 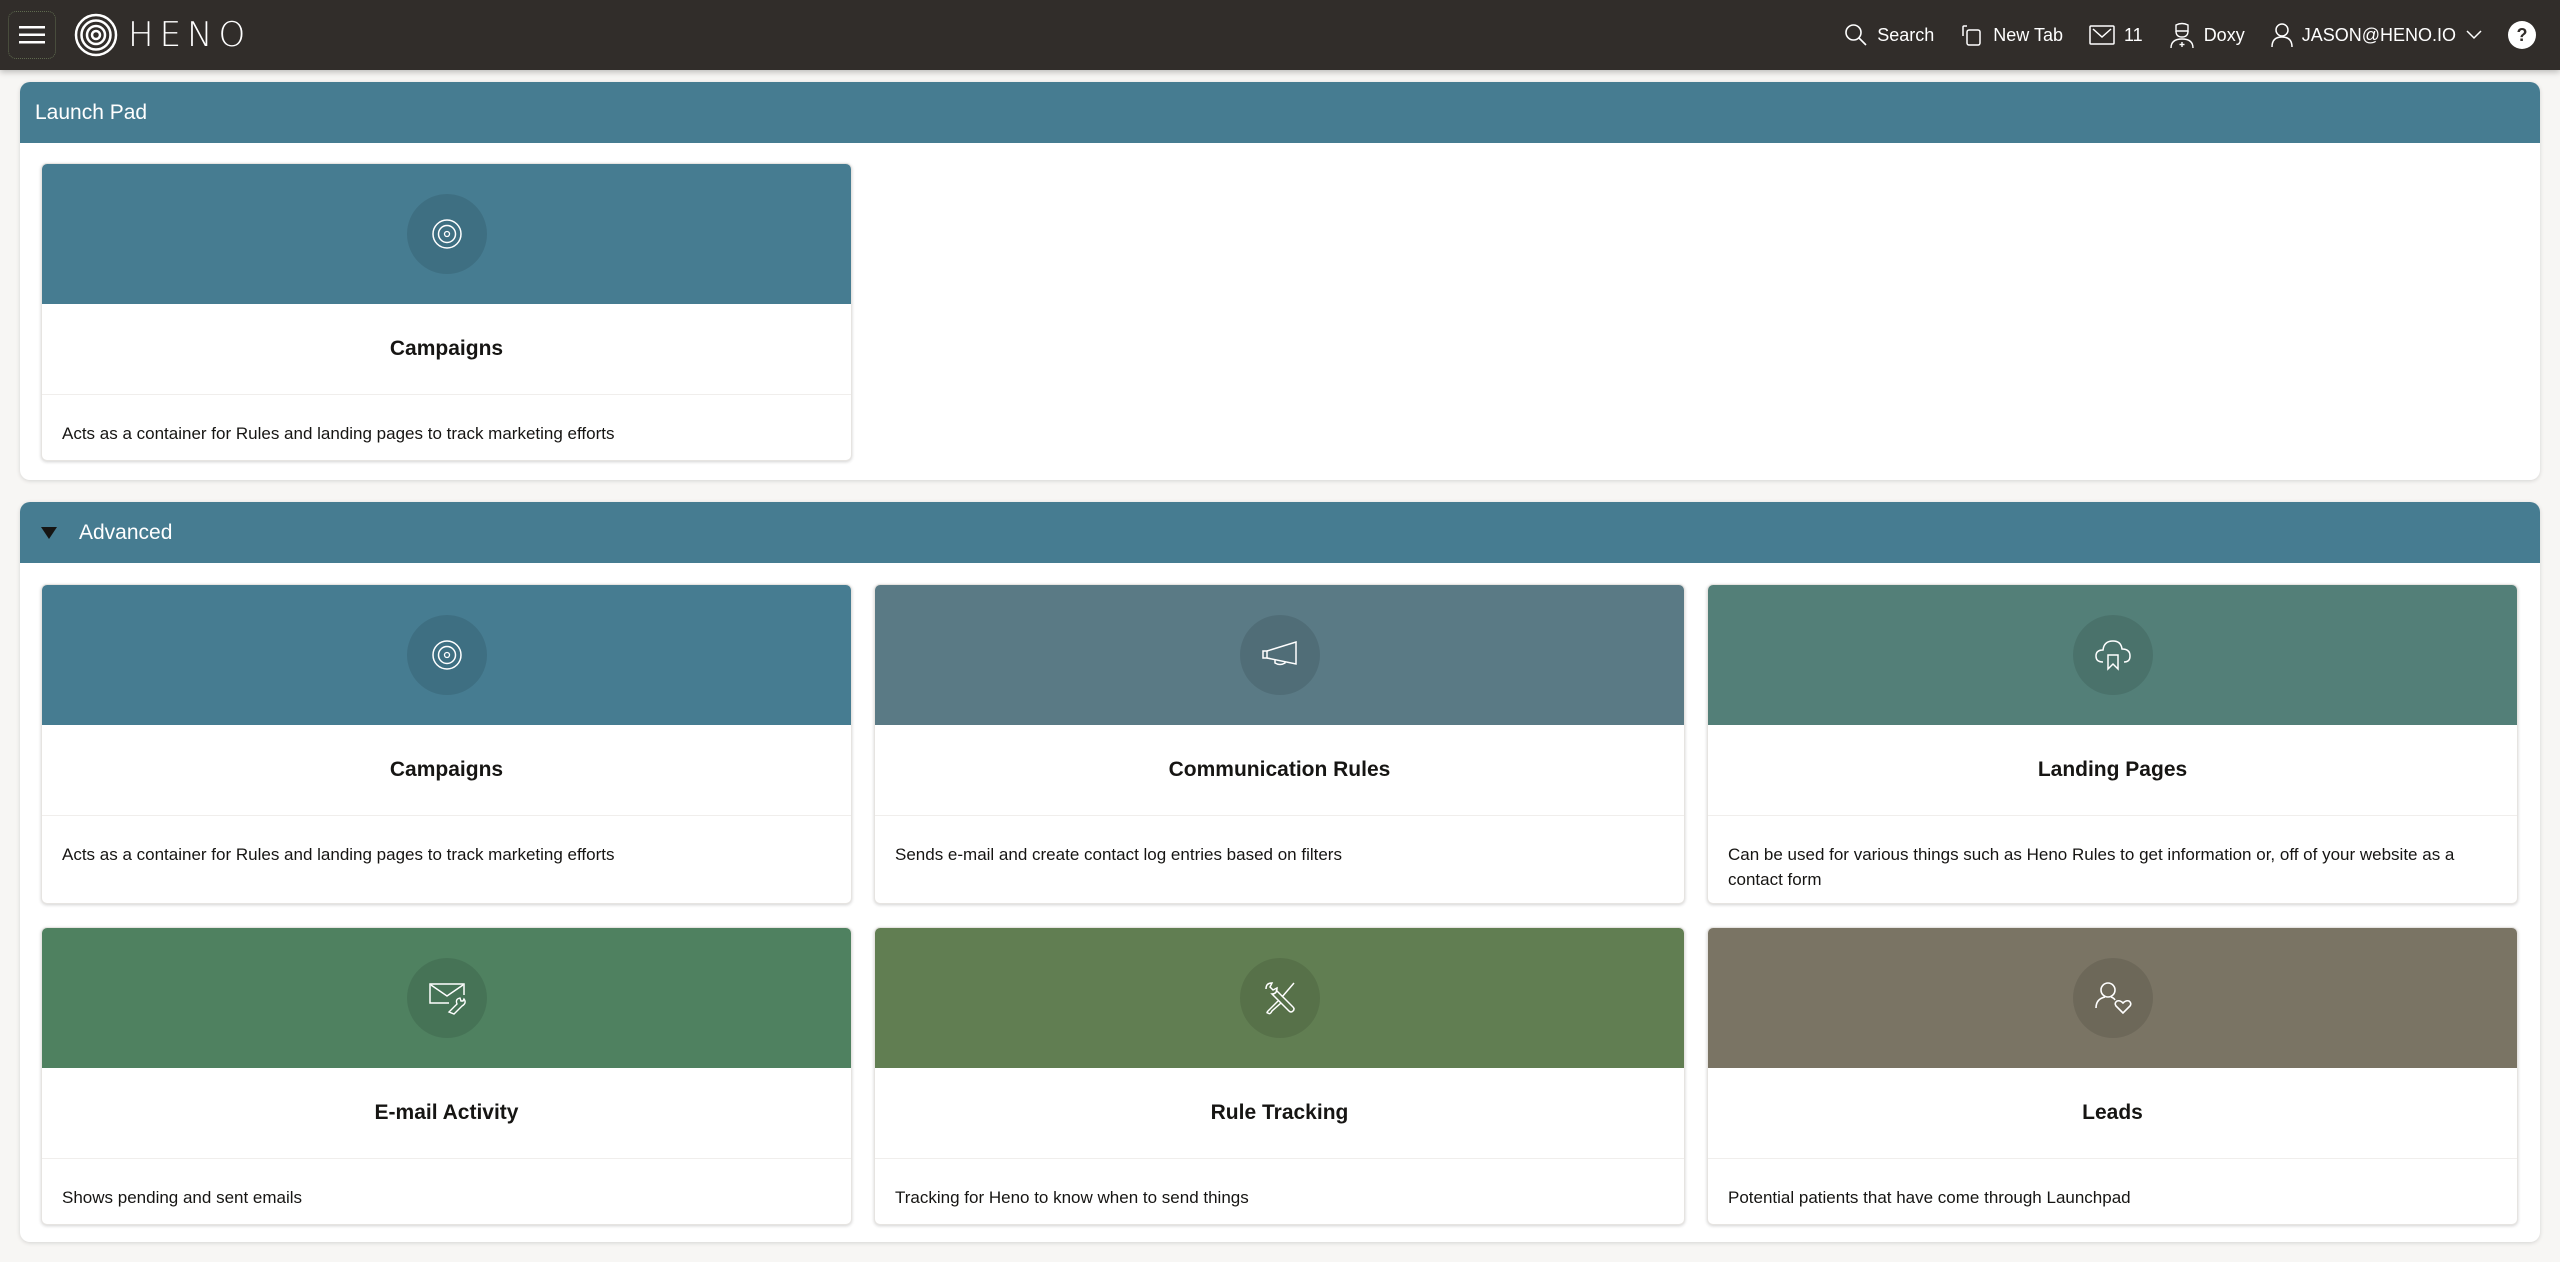 What do you see at coordinates (126, 532) in the screenshot?
I see `advanced-title: Advanced` at bounding box center [126, 532].